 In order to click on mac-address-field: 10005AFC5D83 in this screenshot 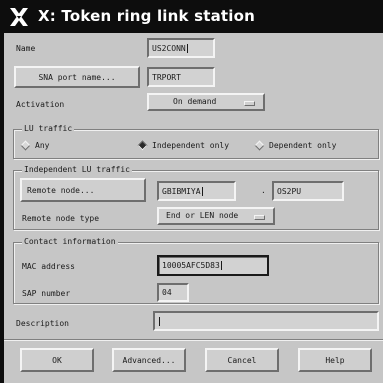, I will do `click(213, 265)`.